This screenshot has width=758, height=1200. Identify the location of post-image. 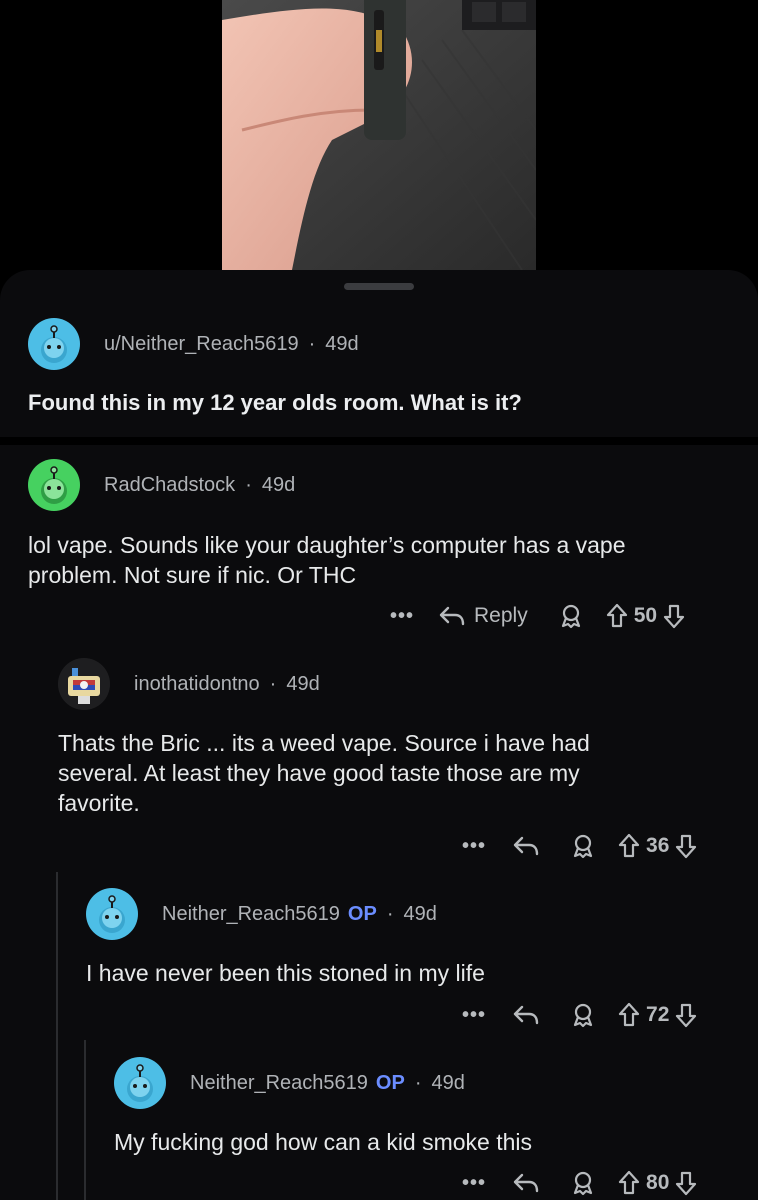
(379, 135).